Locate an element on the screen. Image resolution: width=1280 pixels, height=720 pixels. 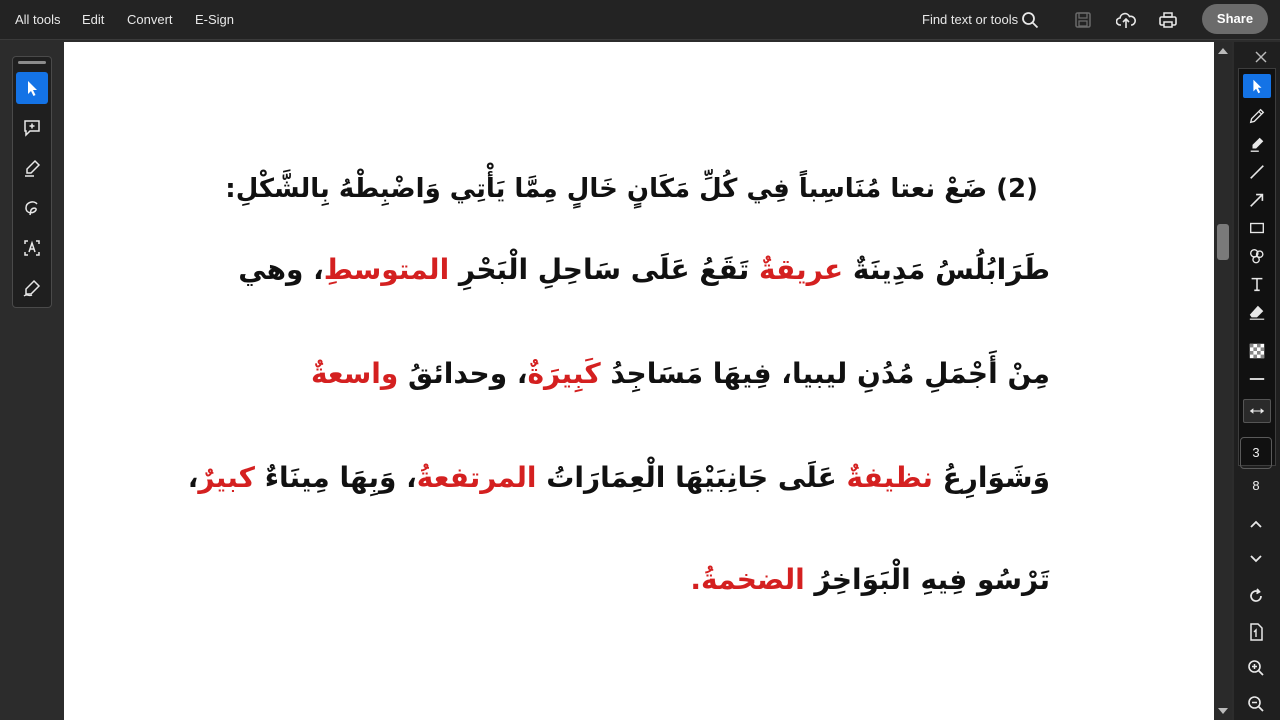
save-icon is located at coordinates (1083, 20).